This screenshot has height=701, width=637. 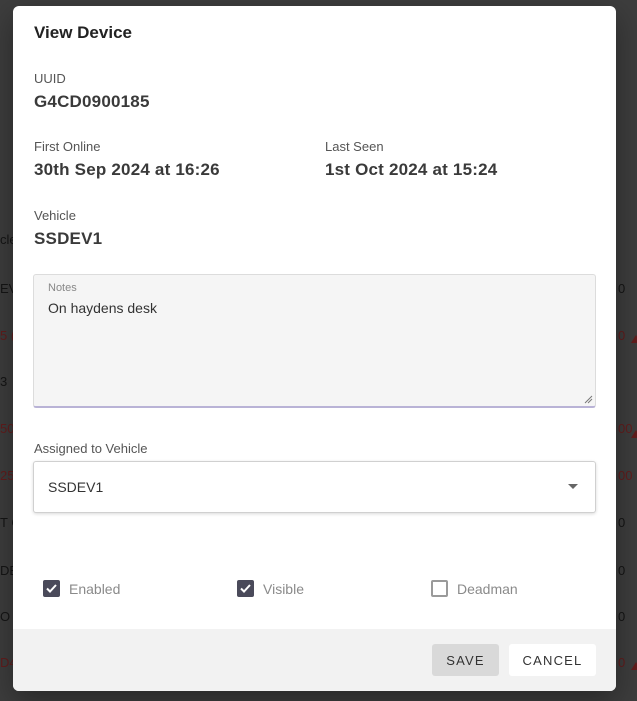 I want to click on dialog-footer: SAVE CANCEL, so click(x=314, y=660).